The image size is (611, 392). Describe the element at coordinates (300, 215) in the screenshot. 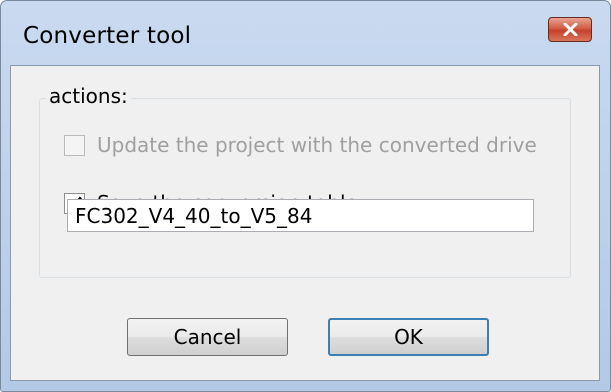

I see `conversion-table-name-input` at that location.